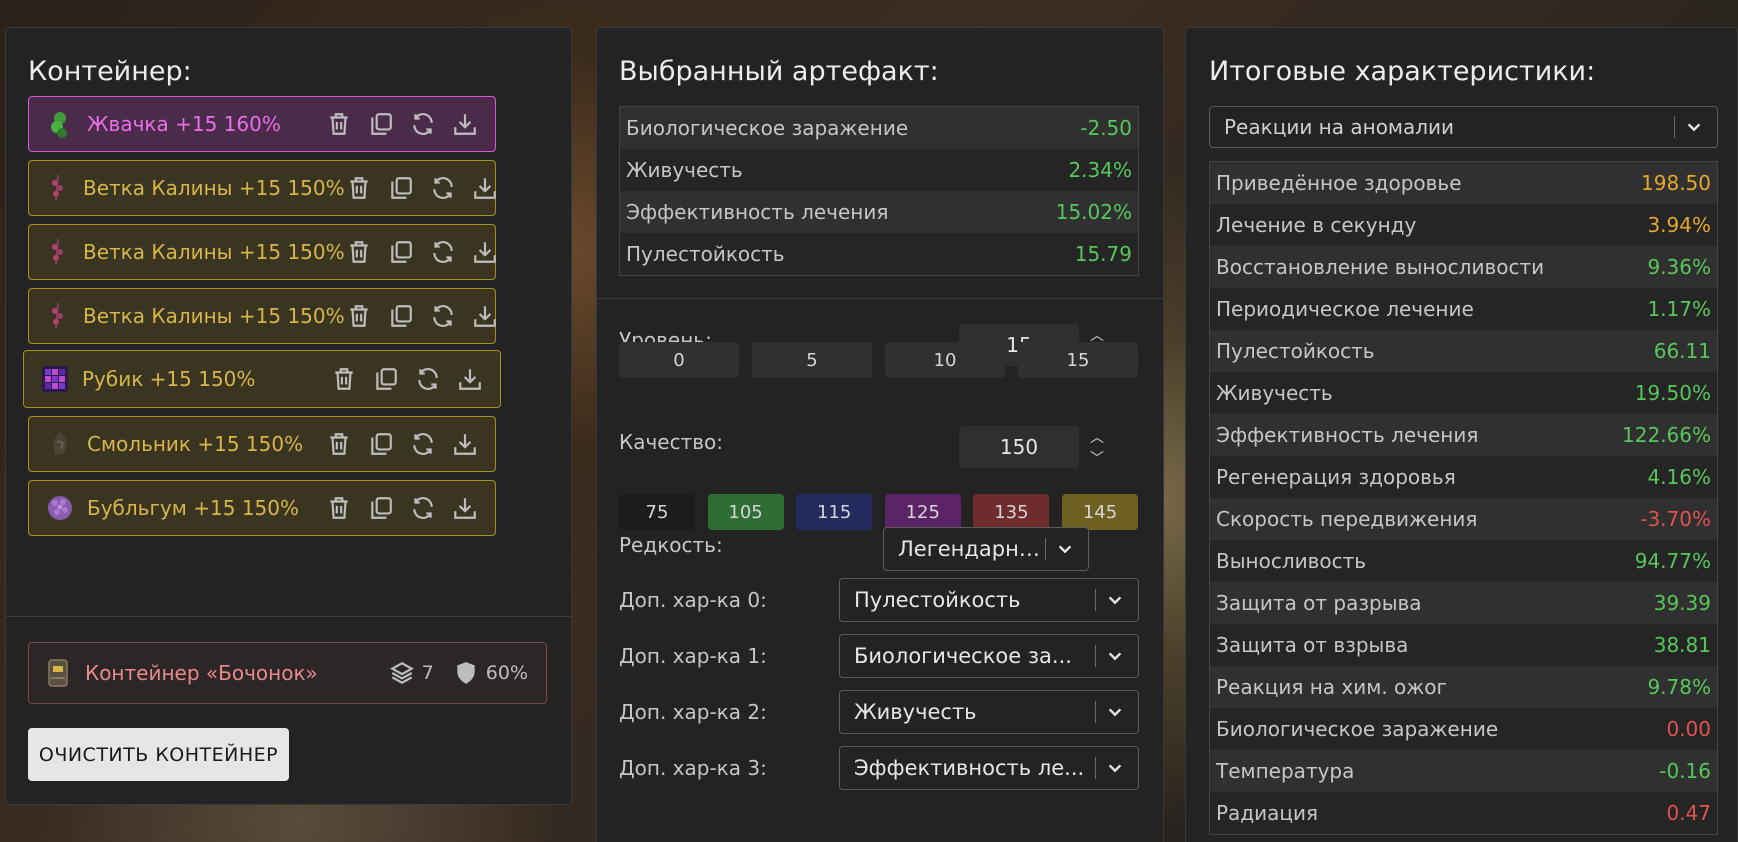 Image resolution: width=1738 pixels, height=842 pixels. What do you see at coordinates (1274, 393) in the screenshot?
I see `stat-name: Живучесть` at bounding box center [1274, 393].